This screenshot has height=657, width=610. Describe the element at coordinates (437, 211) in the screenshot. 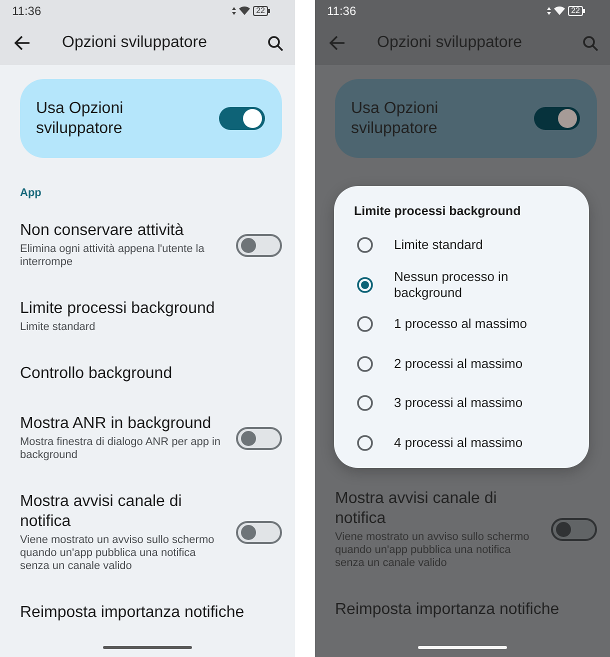

I see `dialog-title: Limite processi background` at that location.